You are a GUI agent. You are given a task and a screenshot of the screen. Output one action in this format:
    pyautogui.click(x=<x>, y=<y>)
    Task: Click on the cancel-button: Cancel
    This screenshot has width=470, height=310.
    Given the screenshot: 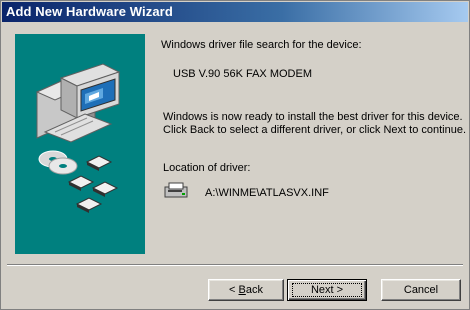 What is the action you would take?
    pyautogui.click(x=421, y=290)
    